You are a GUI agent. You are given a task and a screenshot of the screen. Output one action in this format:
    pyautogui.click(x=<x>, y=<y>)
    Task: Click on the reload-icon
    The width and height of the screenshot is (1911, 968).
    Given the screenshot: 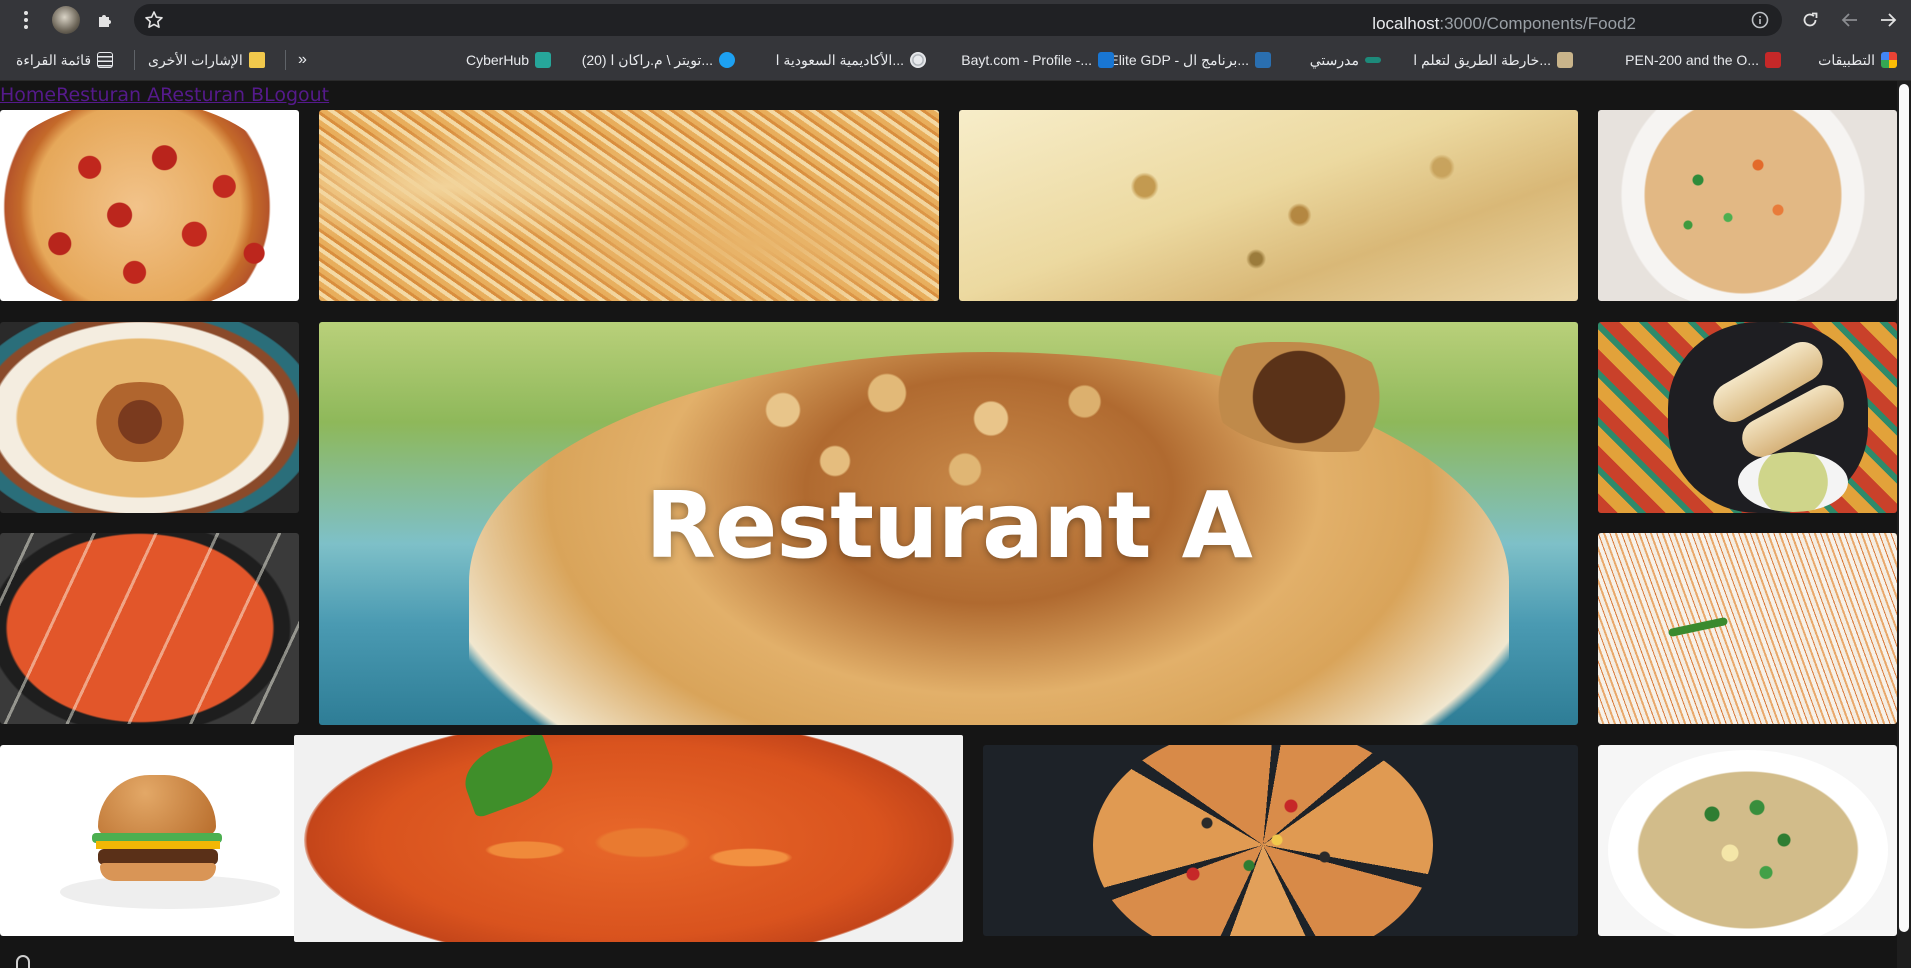 What is the action you would take?
    pyautogui.click(x=1810, y=20)
    